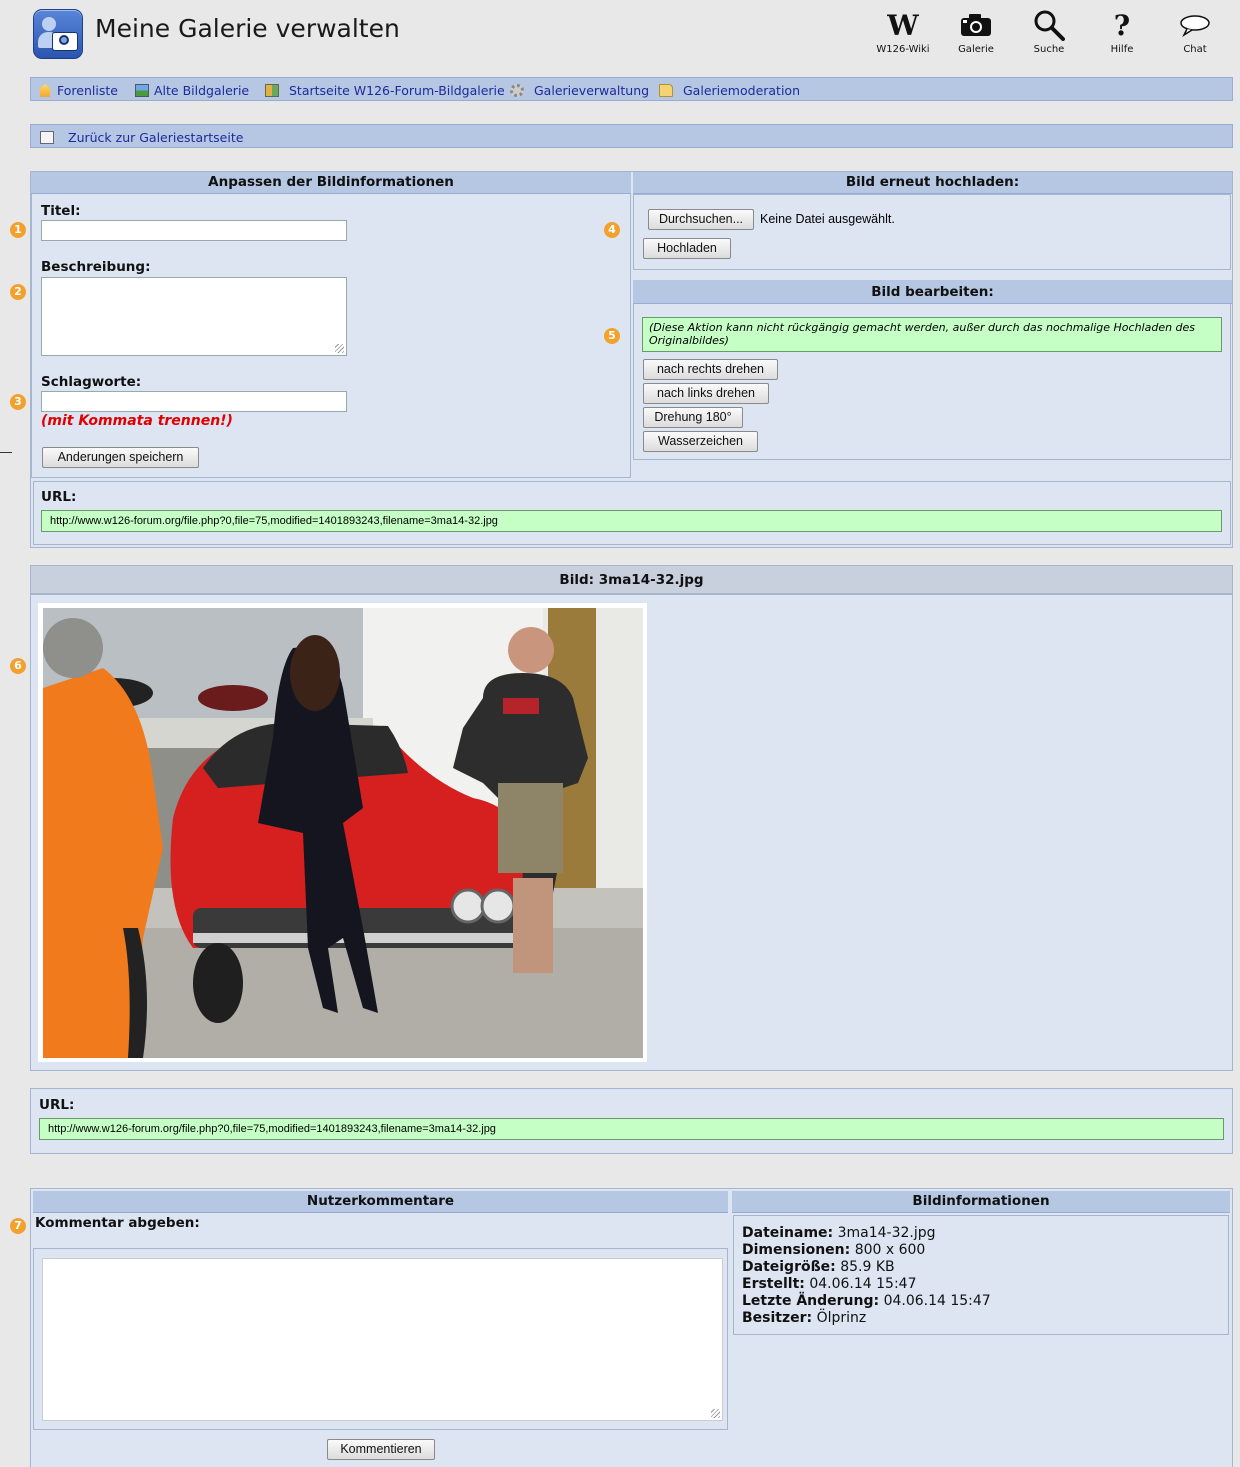 The width and height of the screenshot is (1240, 1467). Describe the element at coordinates (18, 292) in the screenshot. I see `marker-2: 2` at that location.